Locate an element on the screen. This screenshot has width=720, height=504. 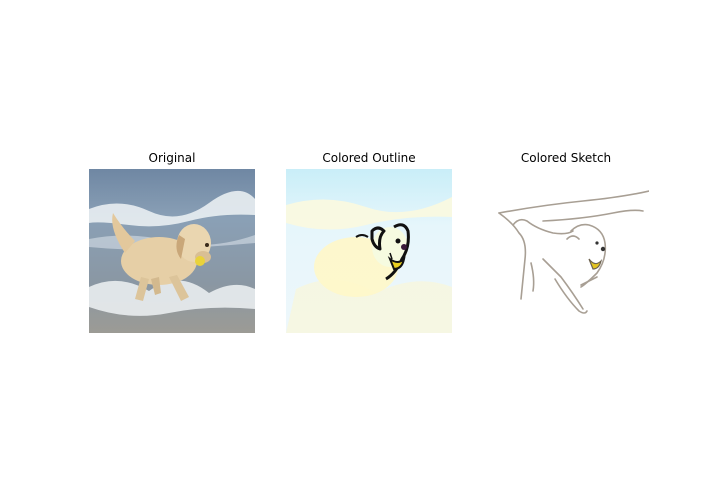
colored-outline-graphic is located at coordinates (369, 251).